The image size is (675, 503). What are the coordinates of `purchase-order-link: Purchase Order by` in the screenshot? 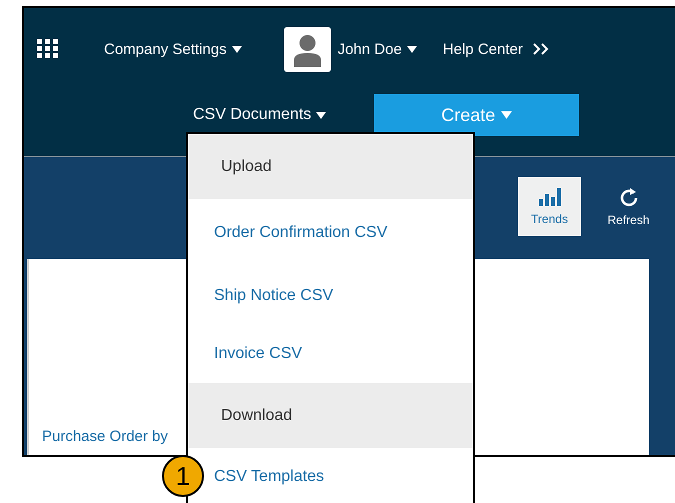 It's located at (105, 436).